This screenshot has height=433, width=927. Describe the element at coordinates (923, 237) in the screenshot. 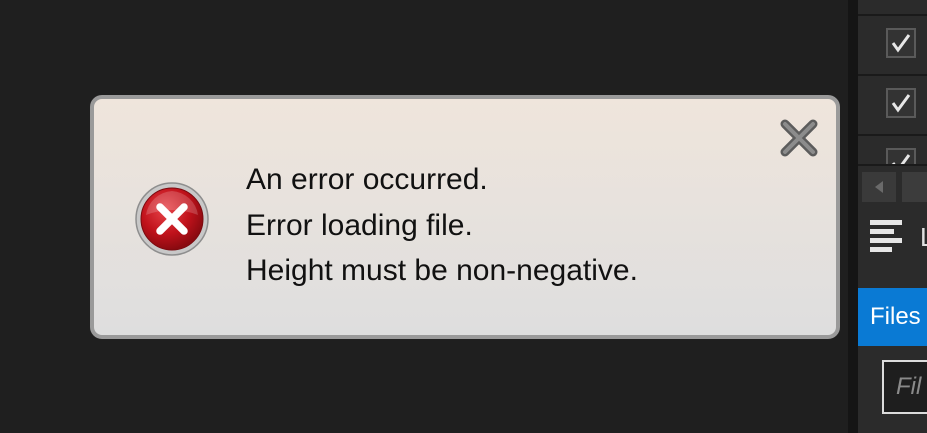

I see `list-section-label: L` at that location.